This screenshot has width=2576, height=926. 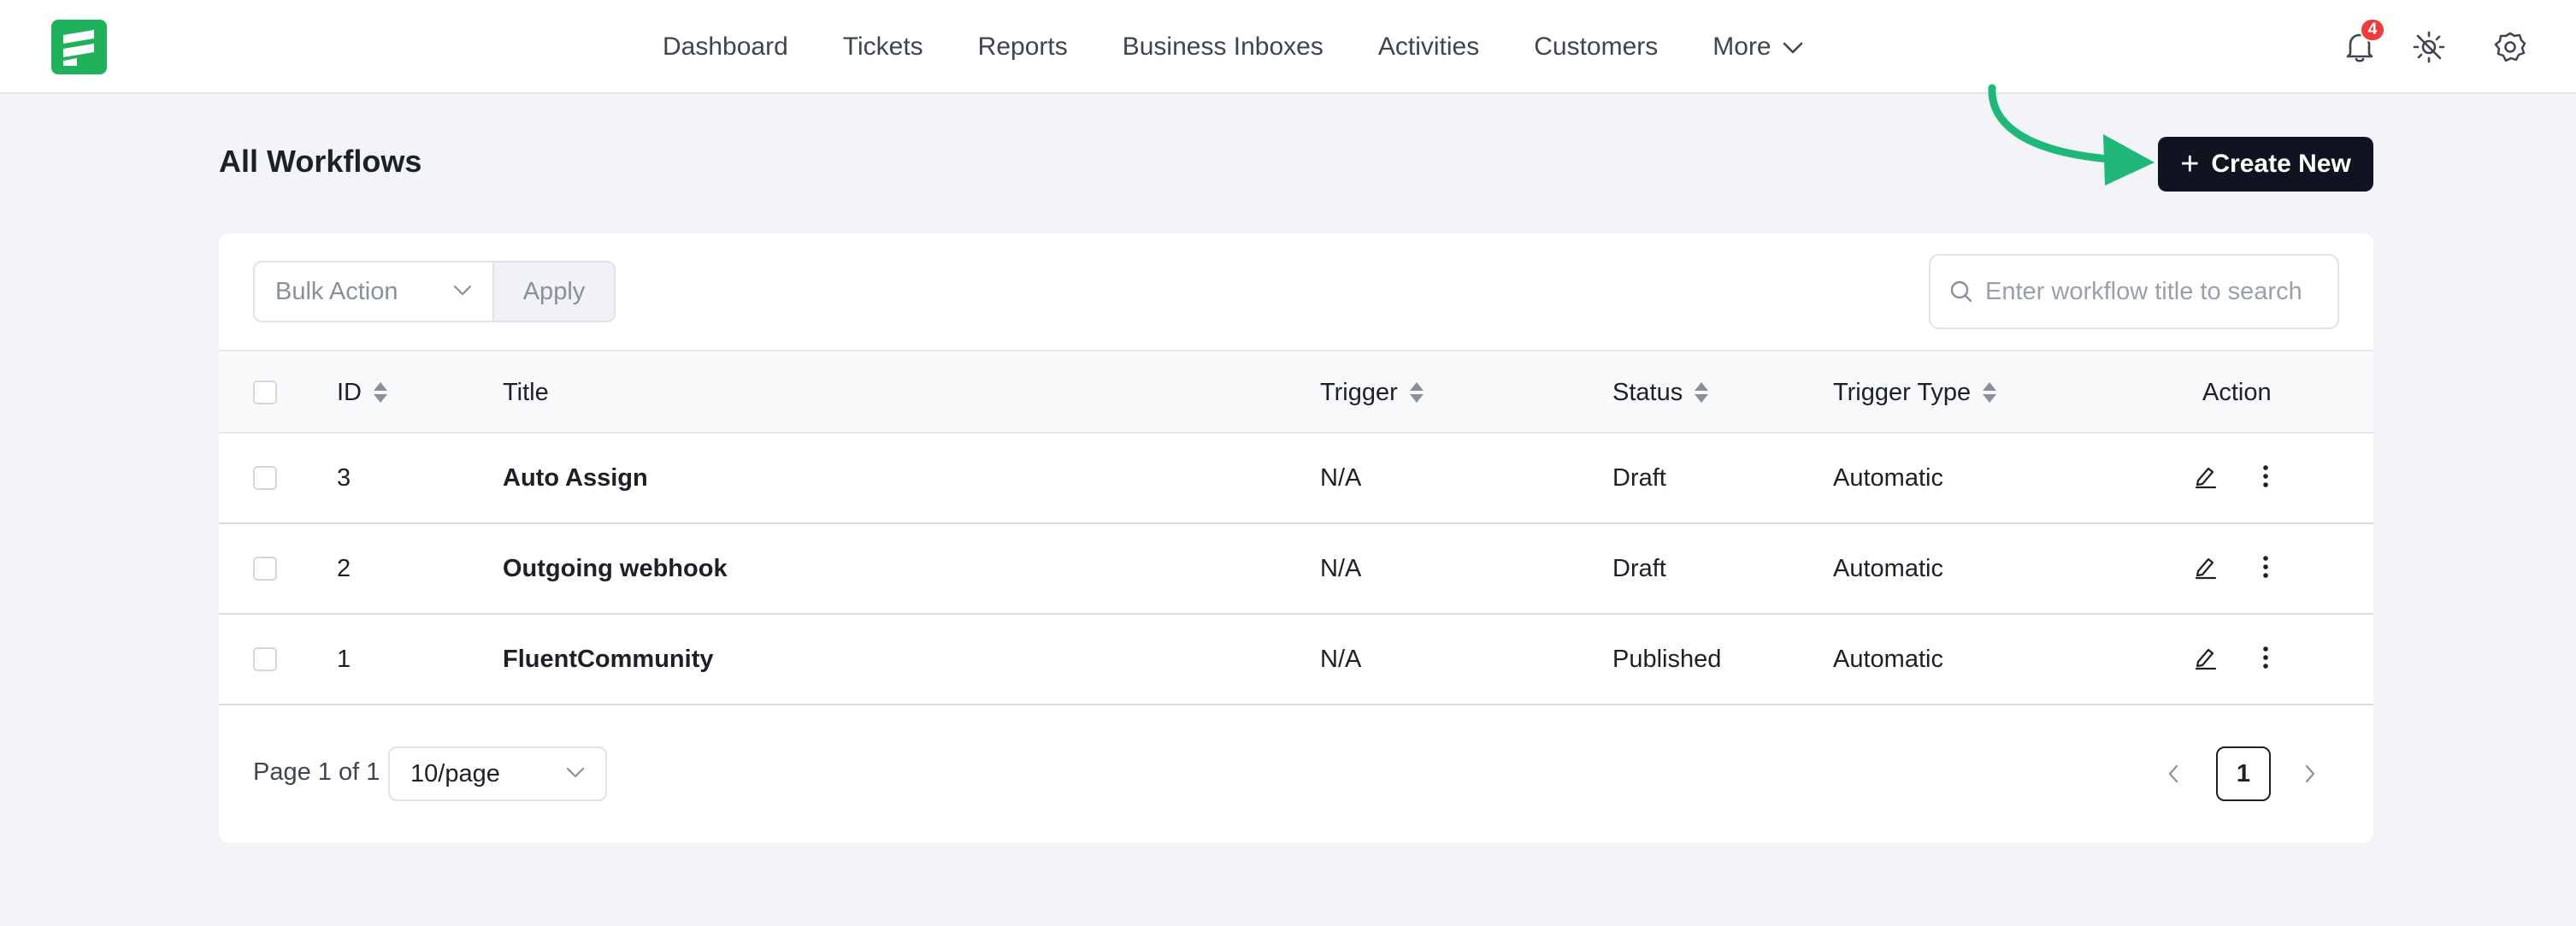 I want to click on annotation-arrow-icon, so click(x=2072, y=135).